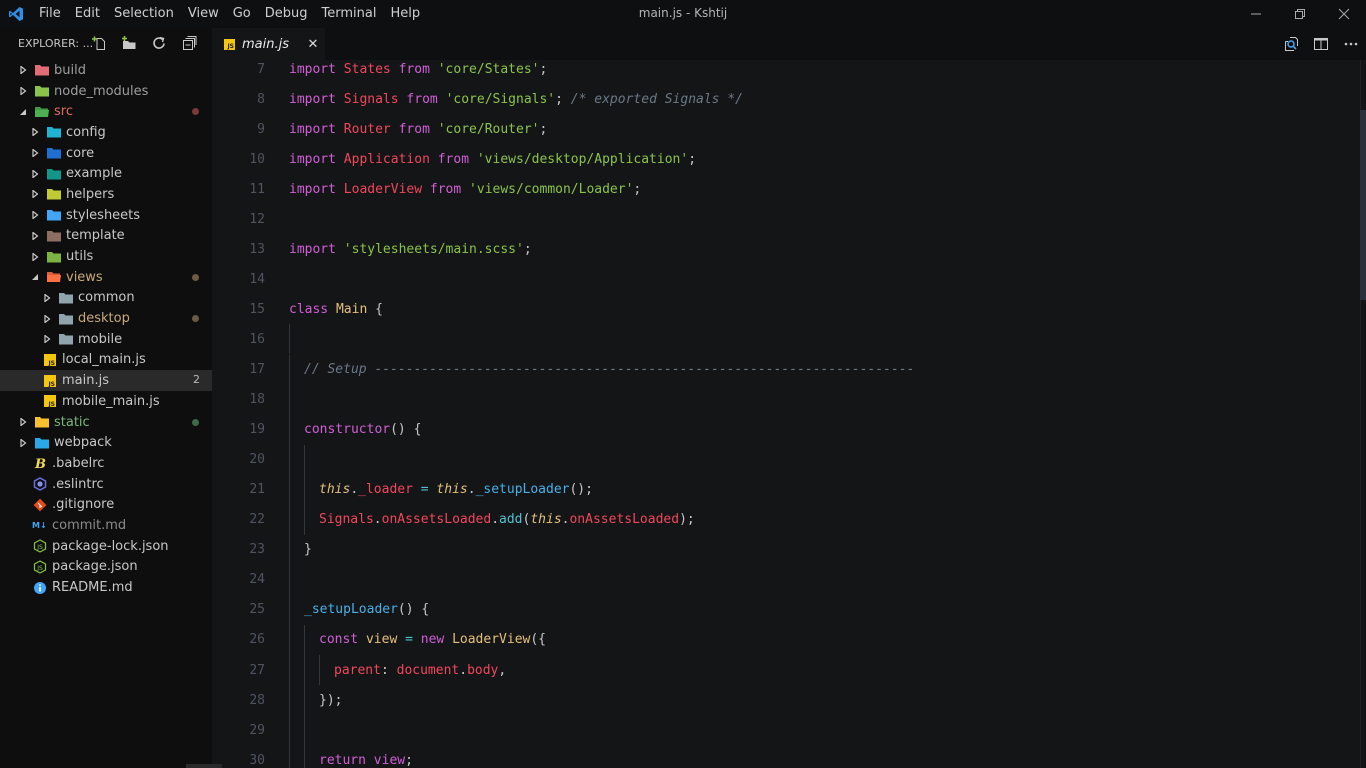  What do you see at coordinates (106, 587) in the screenshot?
I see `tree-item-readme-md: README.md` at bounding box center [106, 587].